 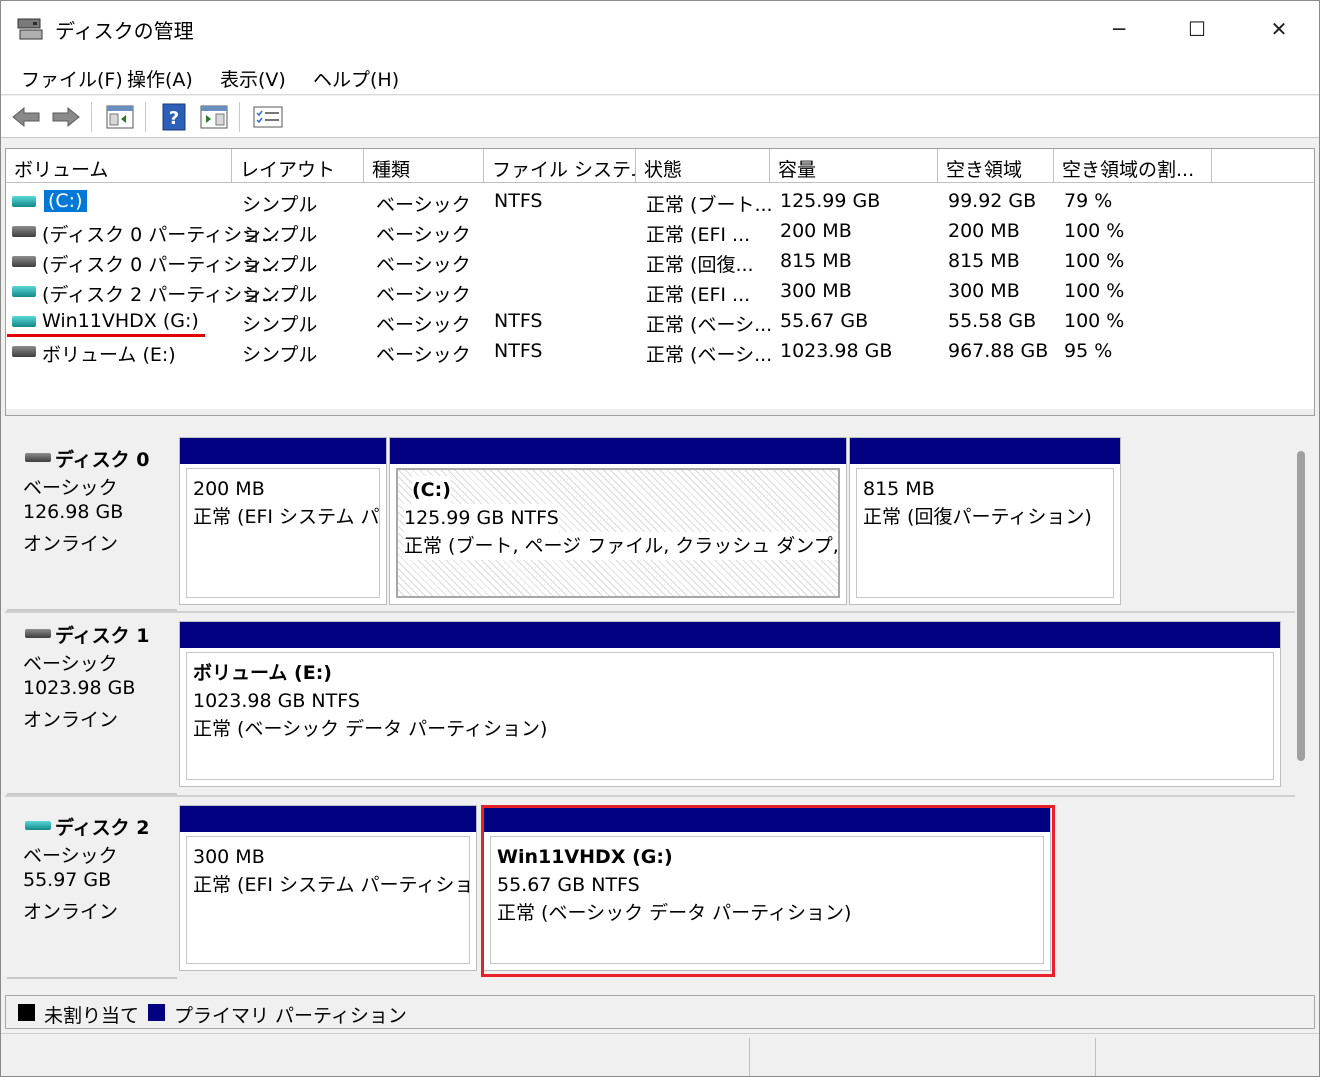 What do you see at coordinates (229, 489) in the screenshot?
I see `partition-size: 200 MB` at bounding box center [229, 489].